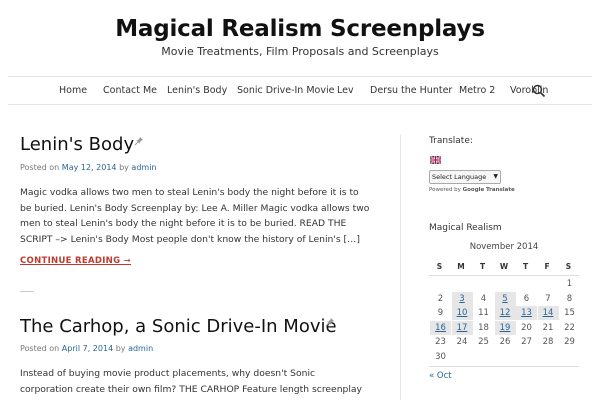  What do you see at coordinates (483, 298) in the screenshot?
I see `calendar-day: 4` at bounding box center [483, 298].